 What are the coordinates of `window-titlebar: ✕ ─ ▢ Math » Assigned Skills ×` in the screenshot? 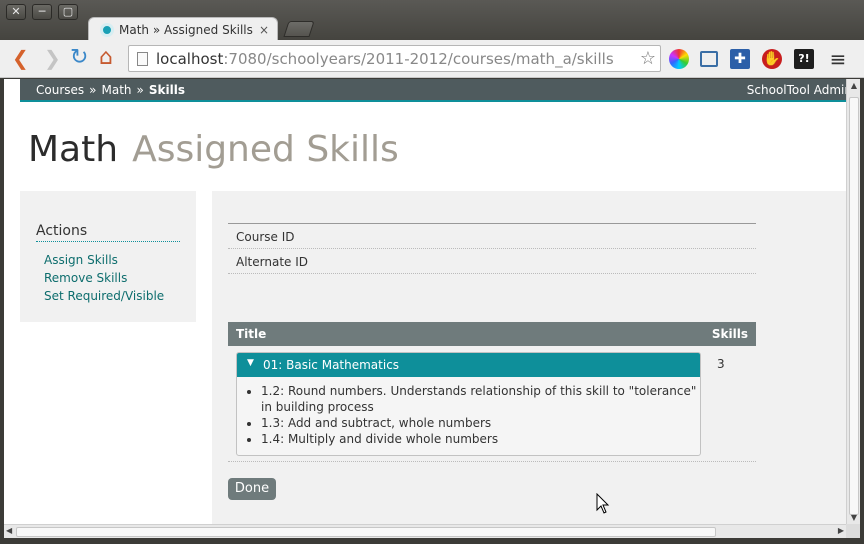 It's located at (432, 21).